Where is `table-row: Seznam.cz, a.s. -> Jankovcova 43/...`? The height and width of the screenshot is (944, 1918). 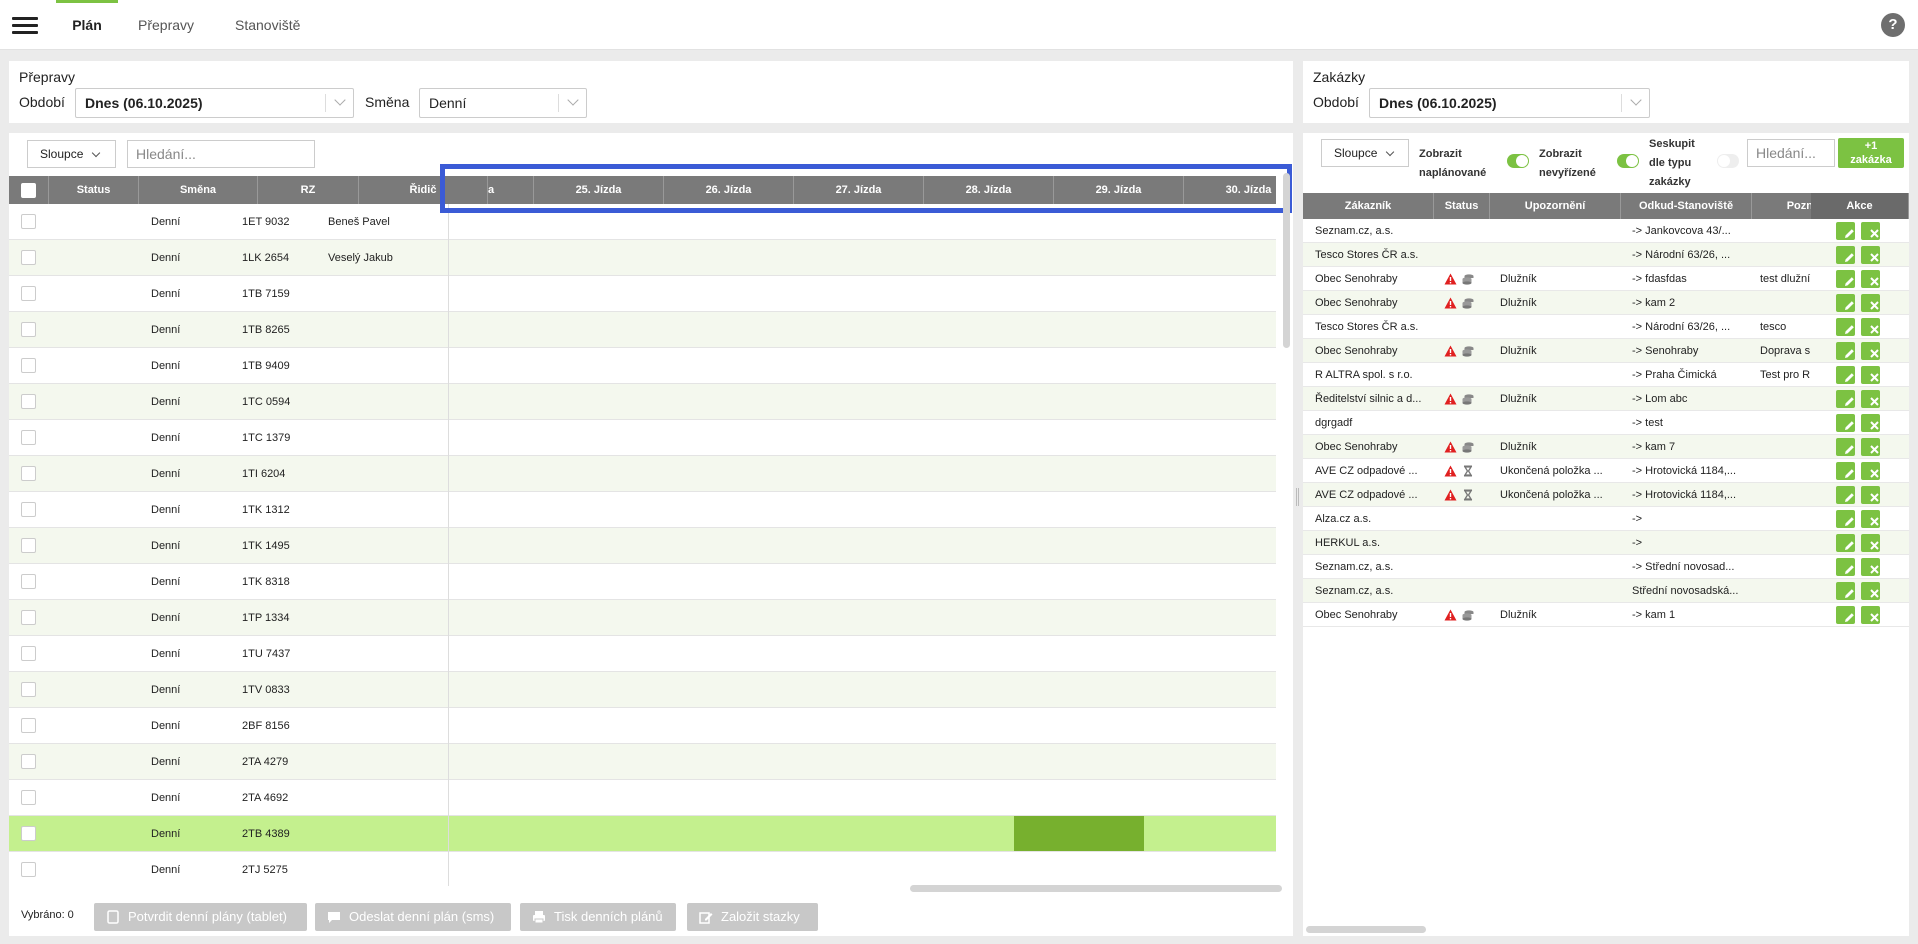 table-row: Seznam.cz, a.s. -> Jankovcova 43/... is located at coordinates (1606, 231).